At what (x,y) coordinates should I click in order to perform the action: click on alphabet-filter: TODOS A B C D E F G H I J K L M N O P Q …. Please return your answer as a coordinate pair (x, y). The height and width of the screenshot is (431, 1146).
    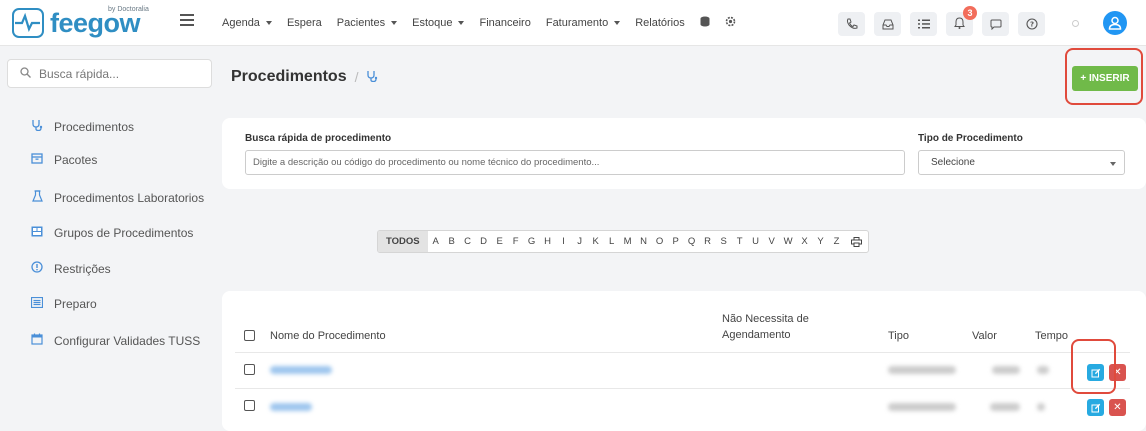
    Looking at the image, I should click on (623, 241).